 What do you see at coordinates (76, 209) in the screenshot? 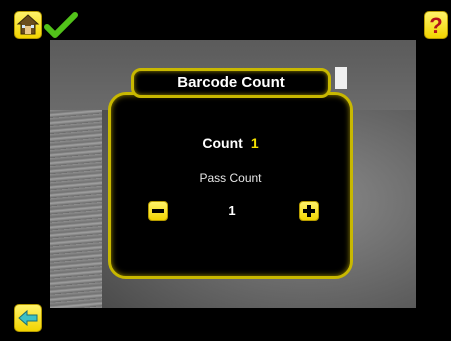
I see `camera-image-texture` at bounding box center [76, 209].